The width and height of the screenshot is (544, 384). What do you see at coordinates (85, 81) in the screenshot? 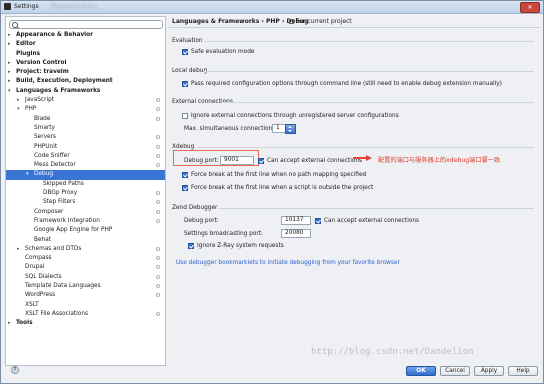
I see `tree-item-build-execution-deployment: ▸ Build, Execution, Deployment` at bounding box center [85, 81].